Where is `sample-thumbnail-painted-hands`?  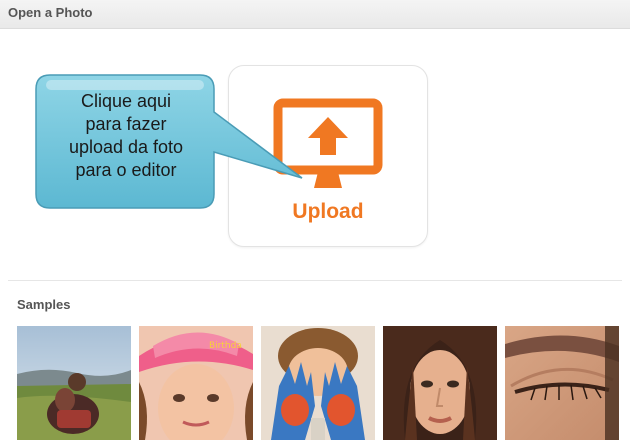
sample-thumbnail-painted-hands is located at coordinates (318, 383).